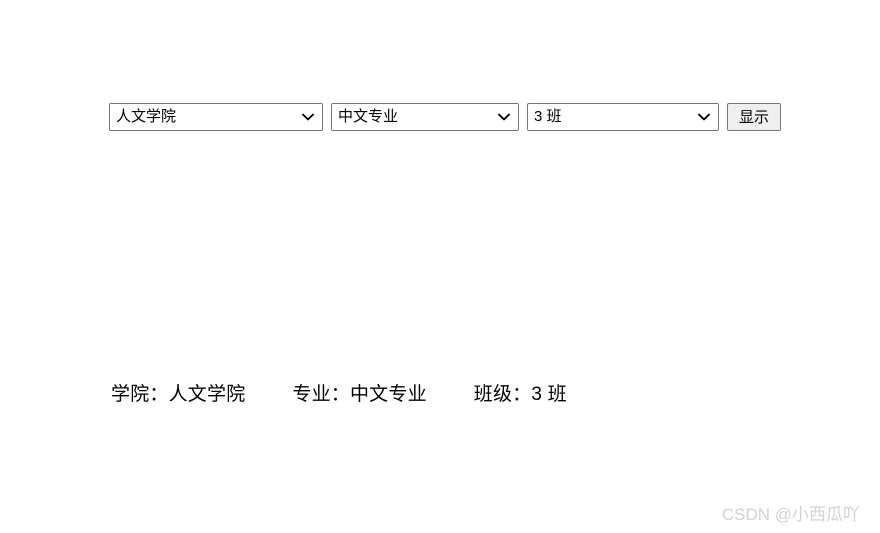 The height and width of the screenshot is (533, 880). I want to click on result-class: 班级：3 班, so click(520, 394).